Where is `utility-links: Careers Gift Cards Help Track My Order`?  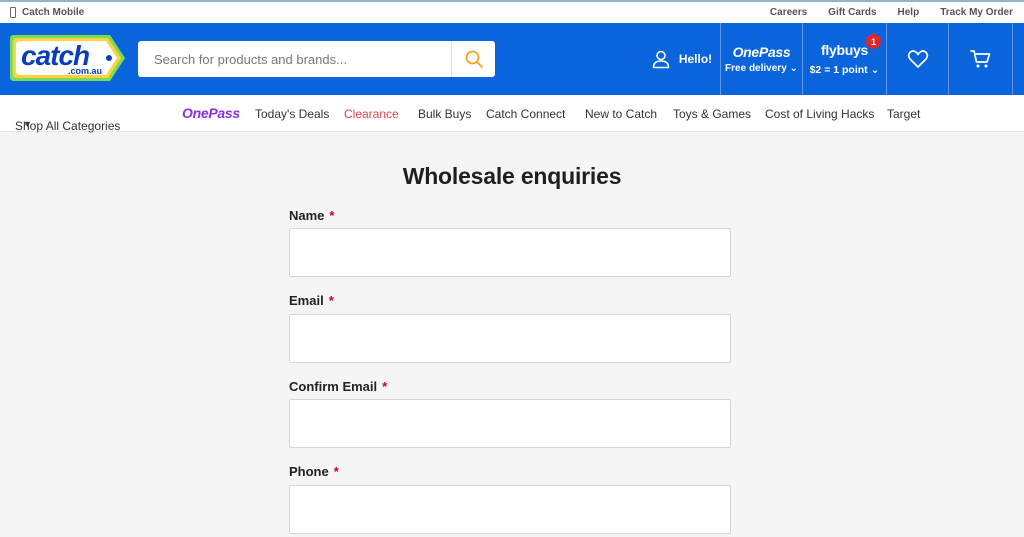
utility-links: Careers Gift Cards Help Track My Order is located at coordinates (886, 12).